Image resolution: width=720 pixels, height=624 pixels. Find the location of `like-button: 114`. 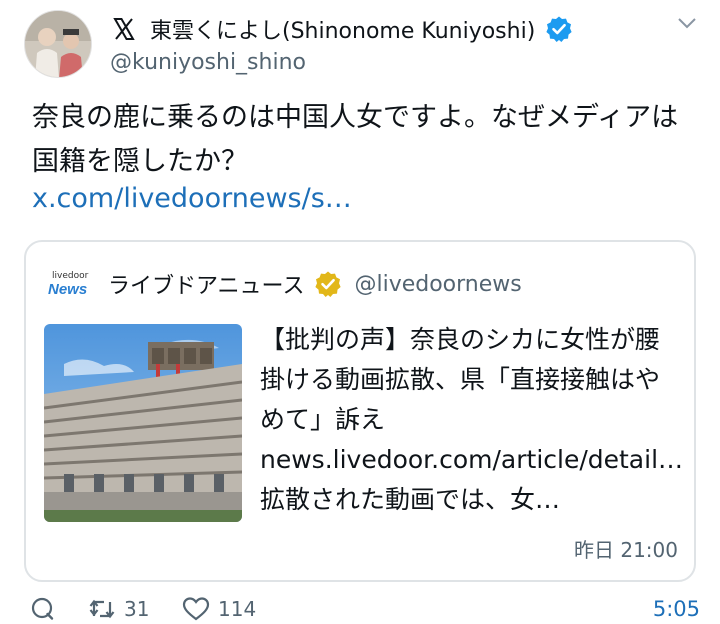

like-button: 114 is located at coordinates (219, 609).